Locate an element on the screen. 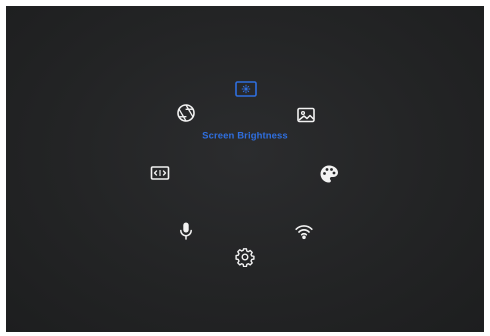  menu-item-settings is located at coordinates (245, 257).